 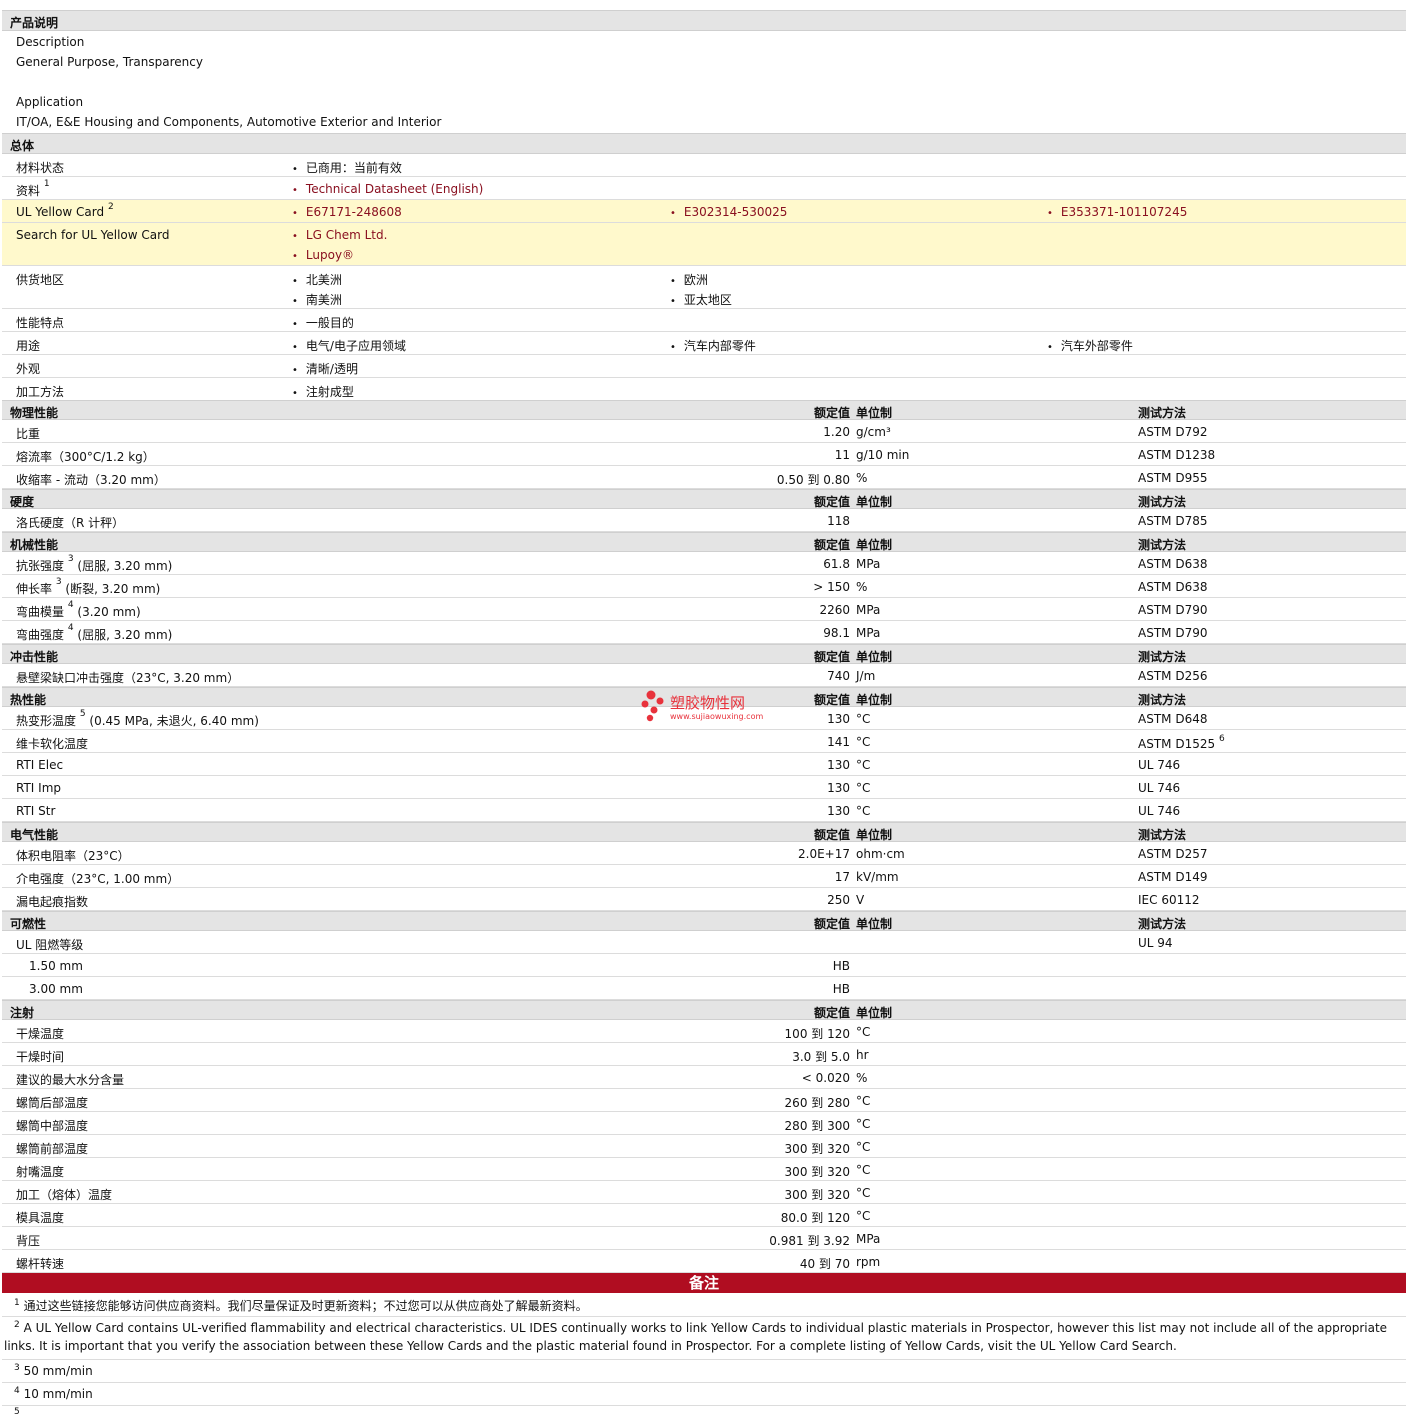 What do you see at coordinates (109, 62) in the screenshot?
I see `description-value: General Purpose, Transparency` at bounding box center [109, 62].